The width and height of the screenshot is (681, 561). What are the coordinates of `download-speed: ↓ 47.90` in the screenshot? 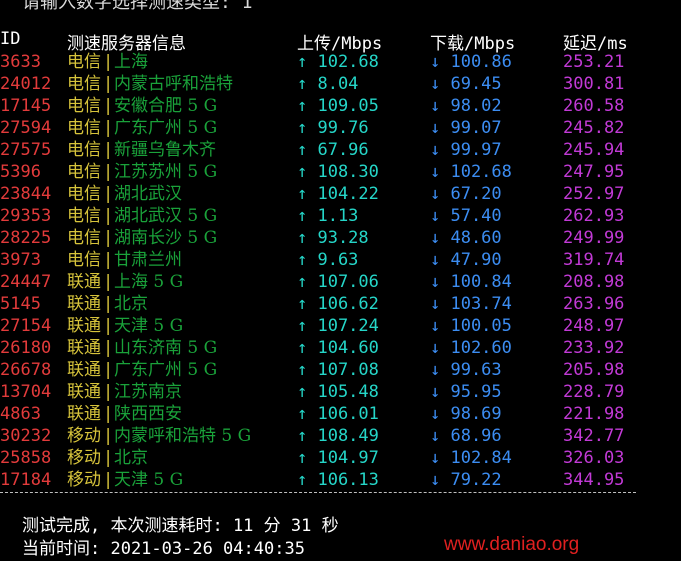 It's located at (466, 260).